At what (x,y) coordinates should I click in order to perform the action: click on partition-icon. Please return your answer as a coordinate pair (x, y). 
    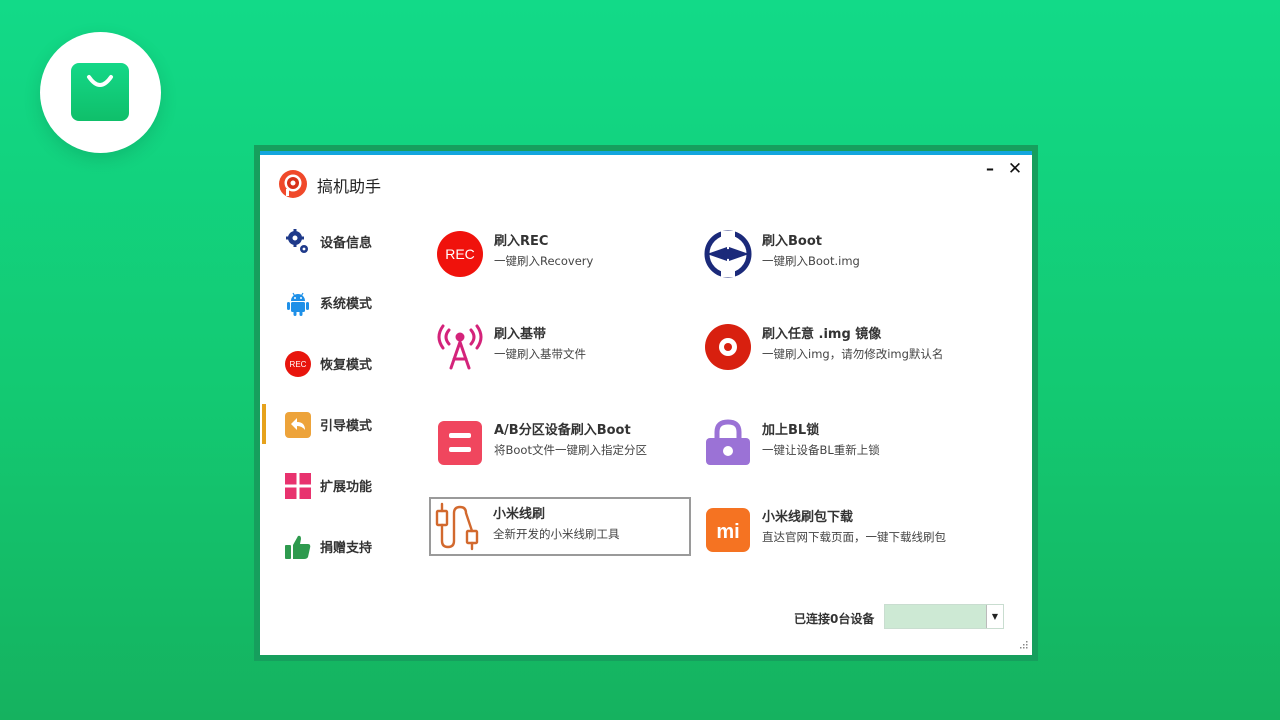
    Looking at the image, I should click on (460, 443).